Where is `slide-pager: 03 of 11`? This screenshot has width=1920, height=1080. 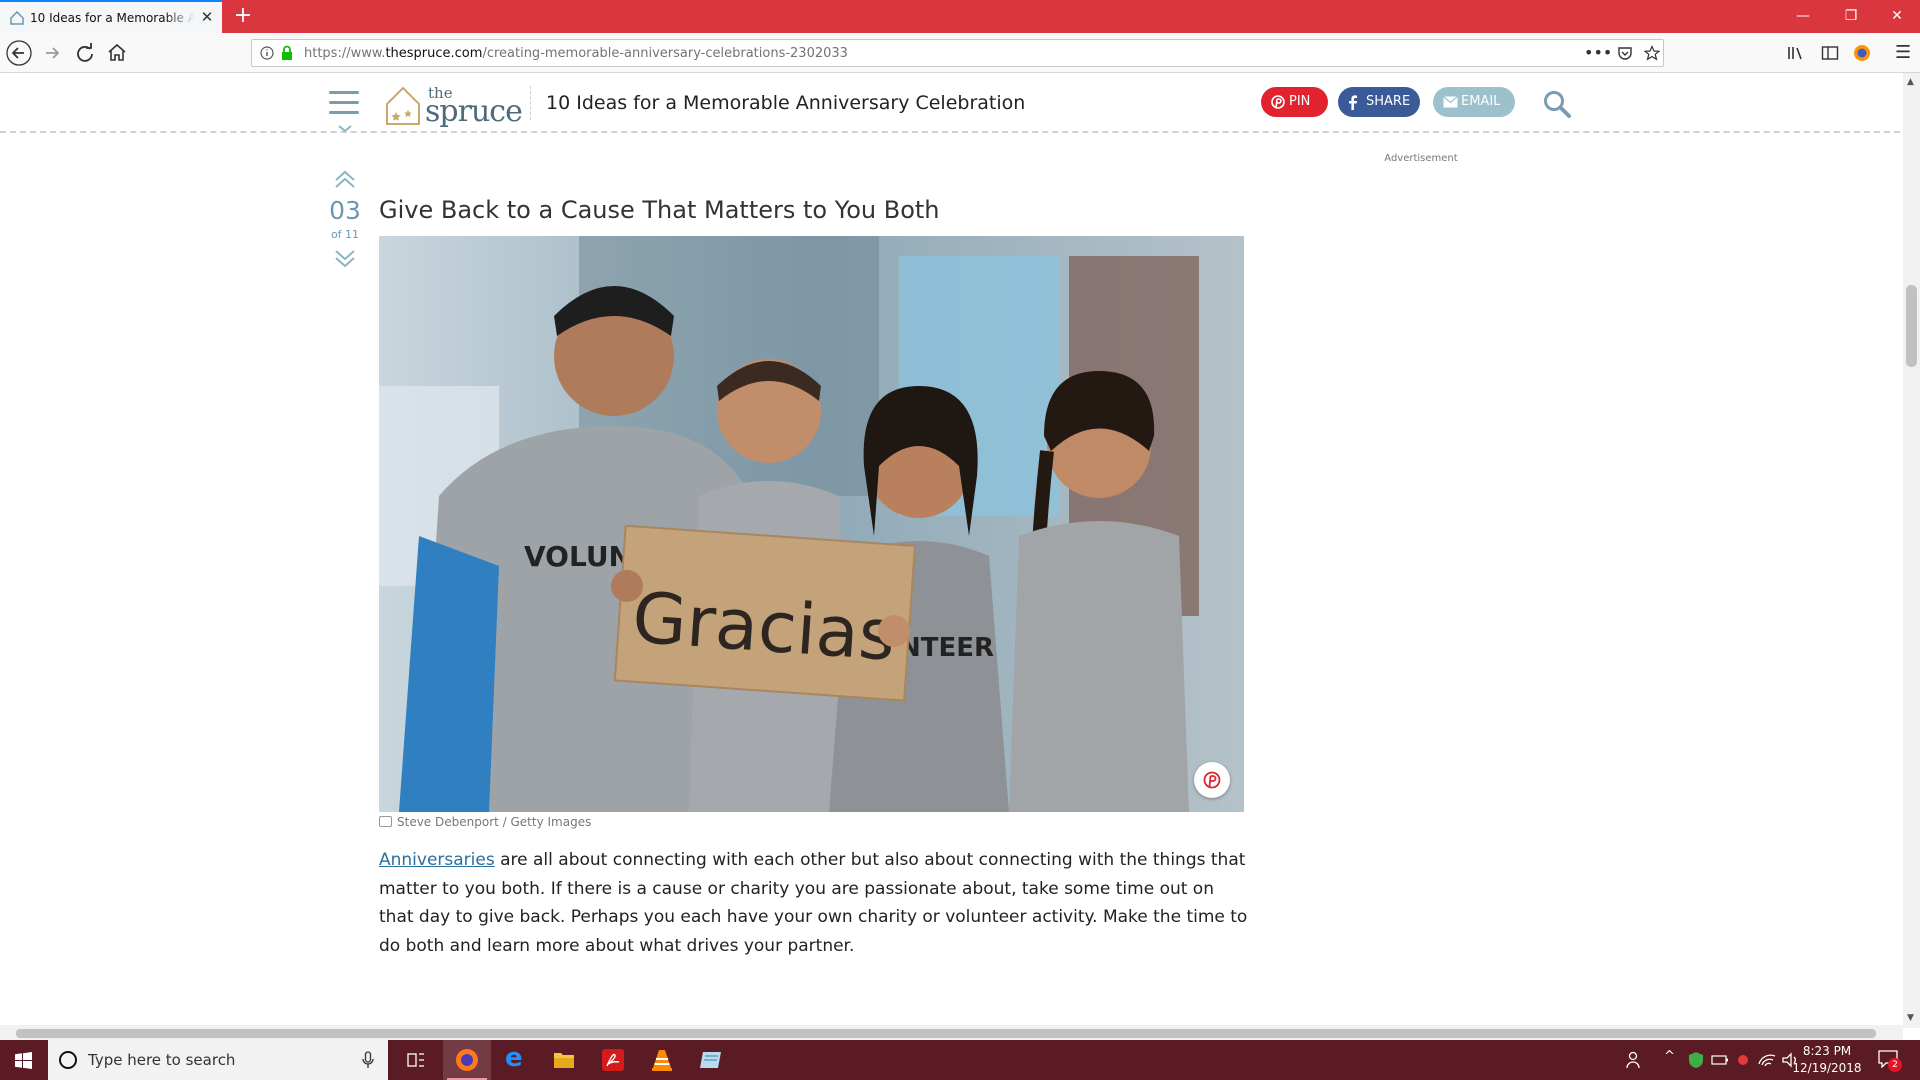
slide-pager: 03 of 11 is located at coordinates (345, 222).